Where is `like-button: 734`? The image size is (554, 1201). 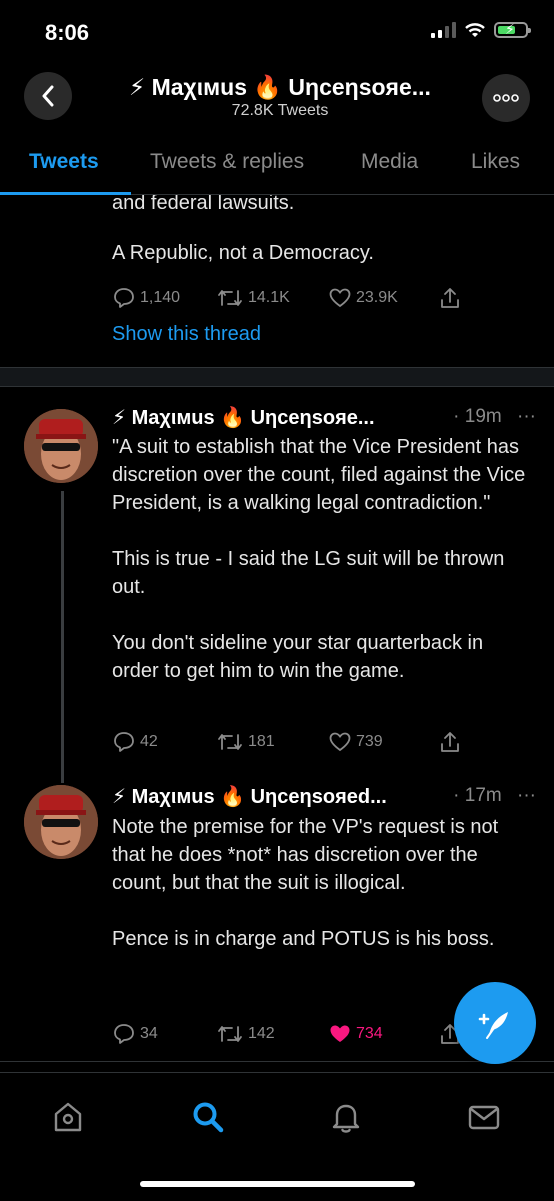
like-button: 734 is located at coordinates (355, 1034).